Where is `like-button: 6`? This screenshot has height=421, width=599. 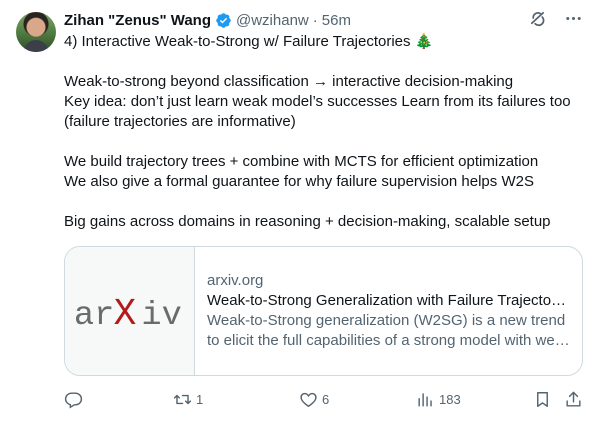
like-button: 6 is located at coordinates (314, 399).